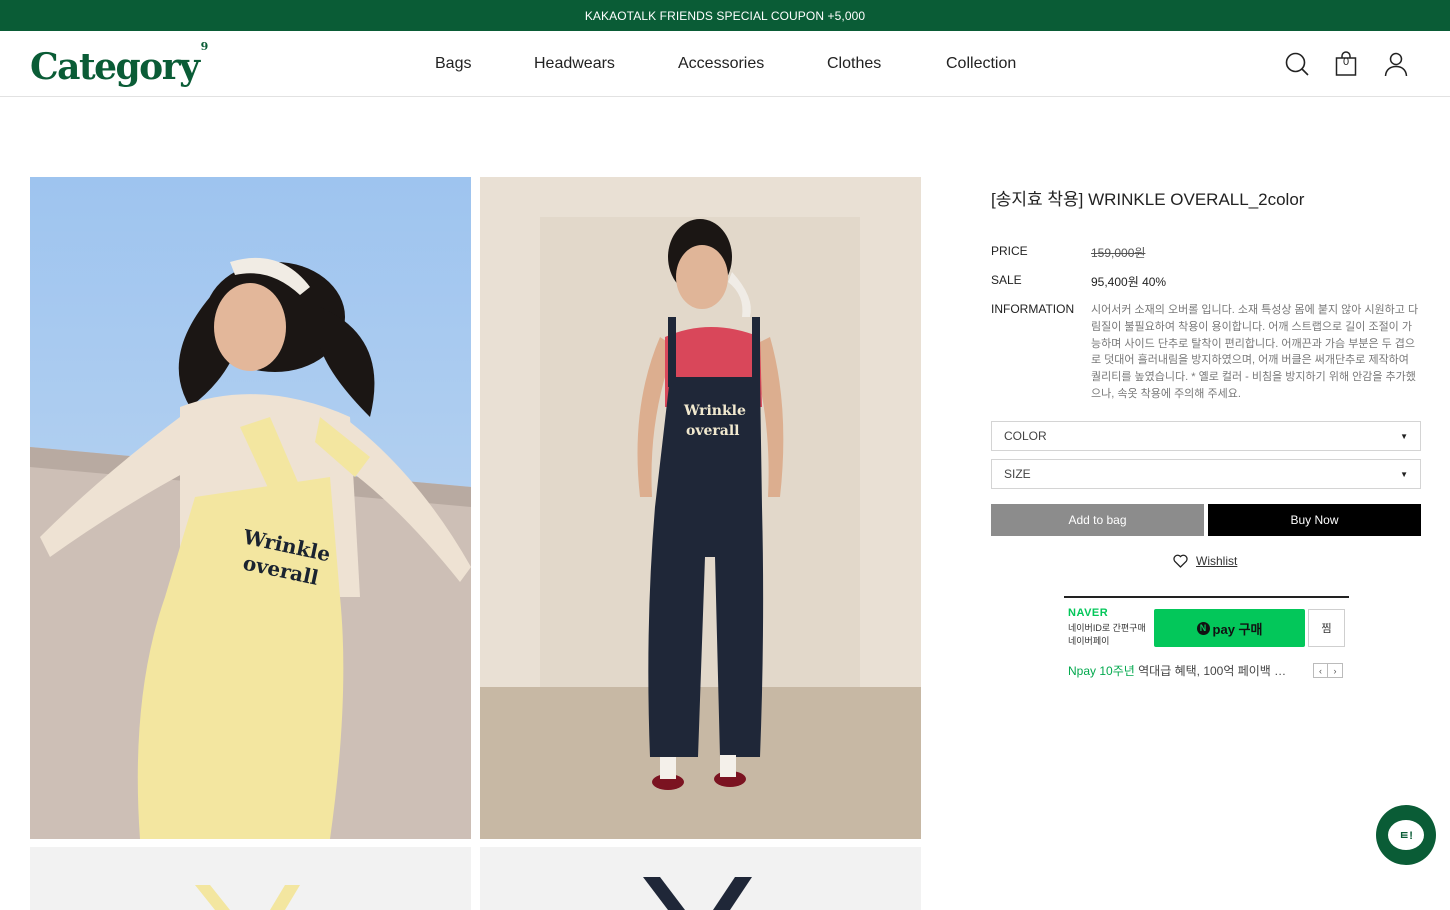  I want to click on size-select-label: SIZE, so click(1017, 474).